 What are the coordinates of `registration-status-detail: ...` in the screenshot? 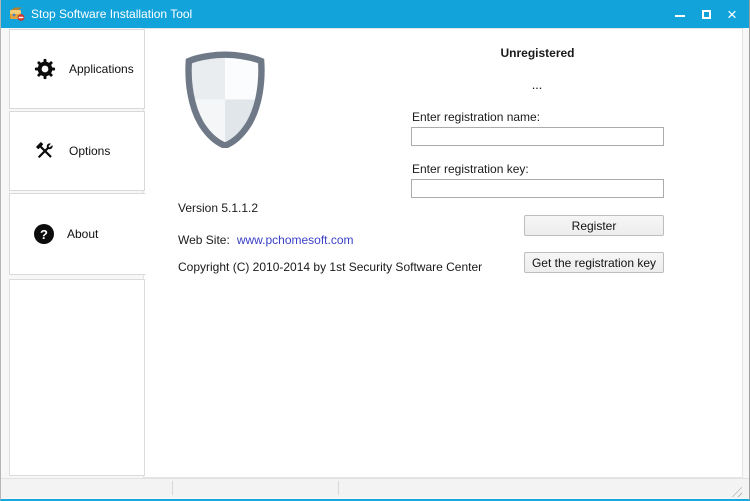 It's located at (537, 86).